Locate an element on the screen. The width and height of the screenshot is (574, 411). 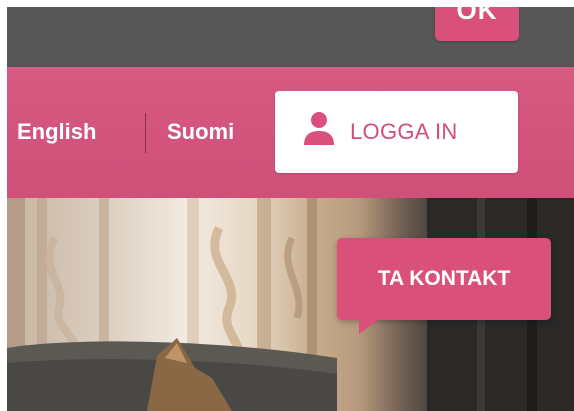
contact-button: TA KONTAKT is located at coordinates (444, 279).